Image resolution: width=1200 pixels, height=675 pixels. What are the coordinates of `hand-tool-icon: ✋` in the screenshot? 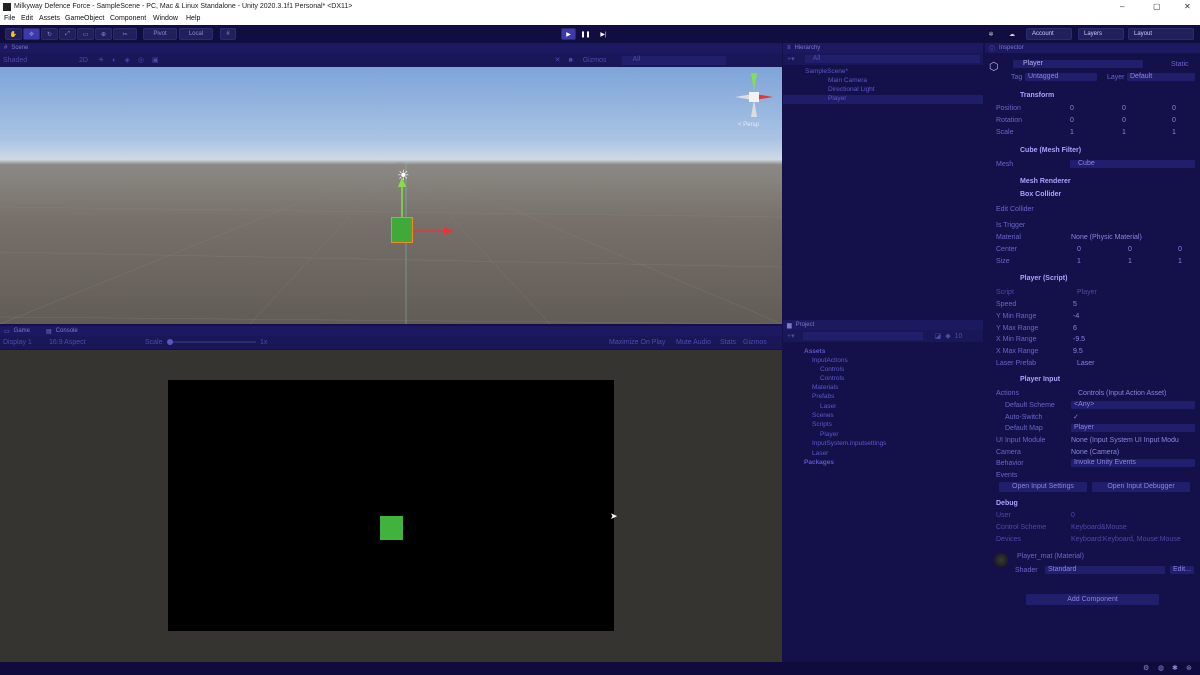 It's located at (13, 34).